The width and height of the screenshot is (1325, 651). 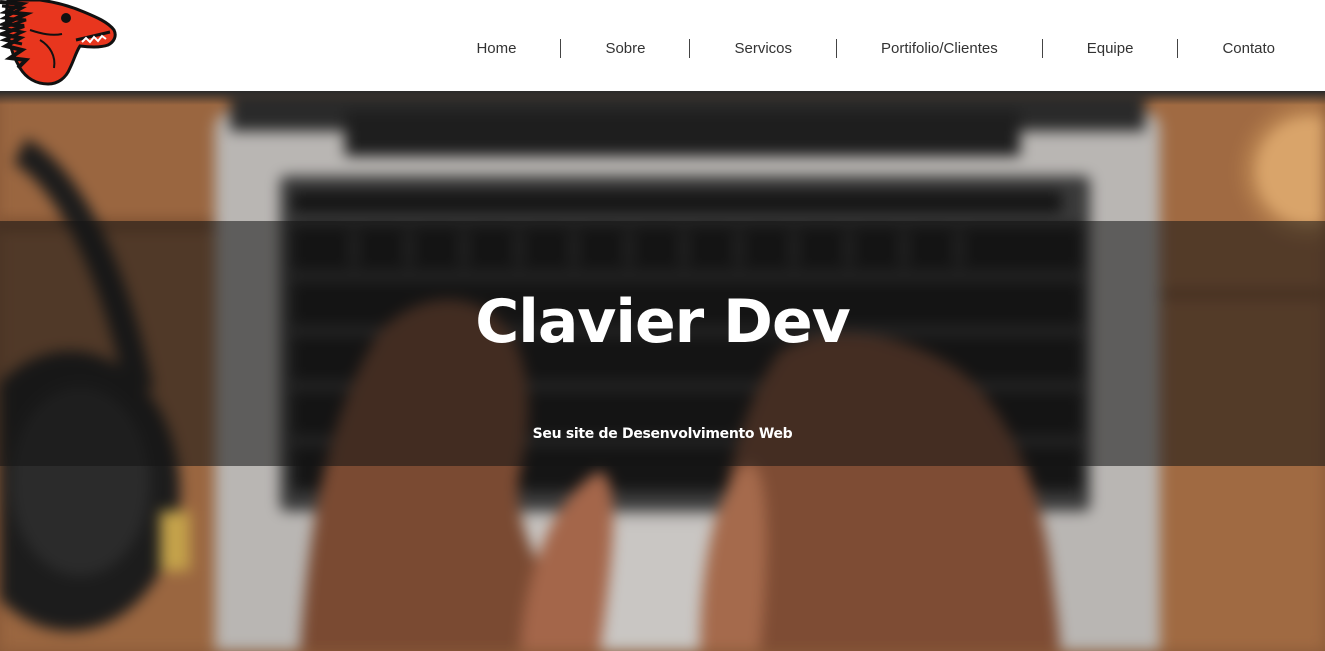 I want to click on hero-title: Clavier Dev, so click(x=663, y=322).